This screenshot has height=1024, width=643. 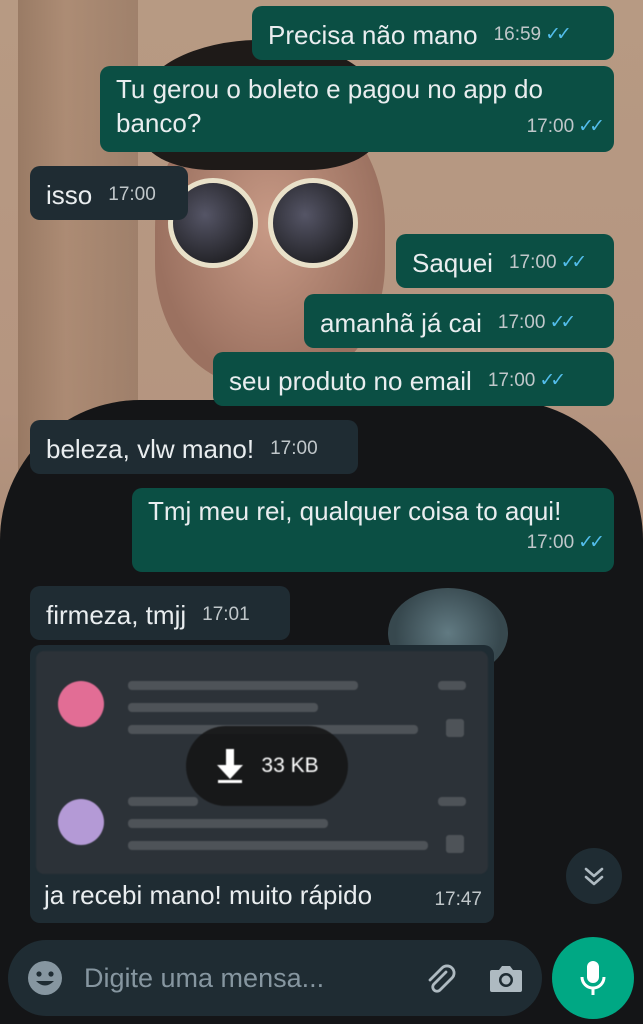 I want to click on microphone-icon, so click(x=593, y=978).